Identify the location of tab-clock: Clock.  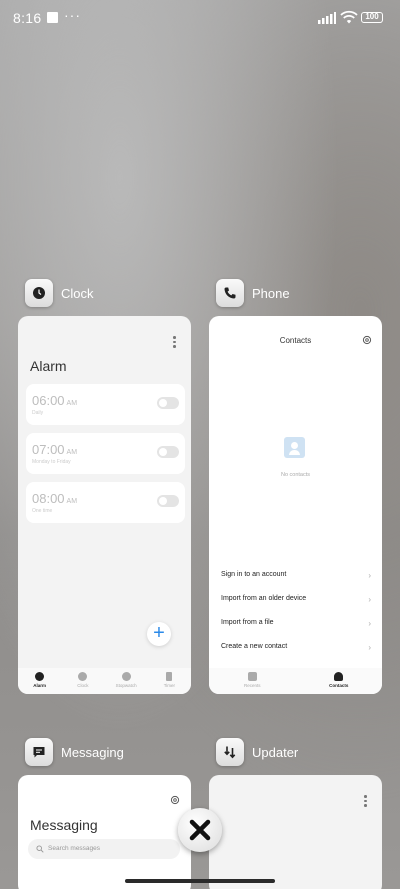
(82, 681).